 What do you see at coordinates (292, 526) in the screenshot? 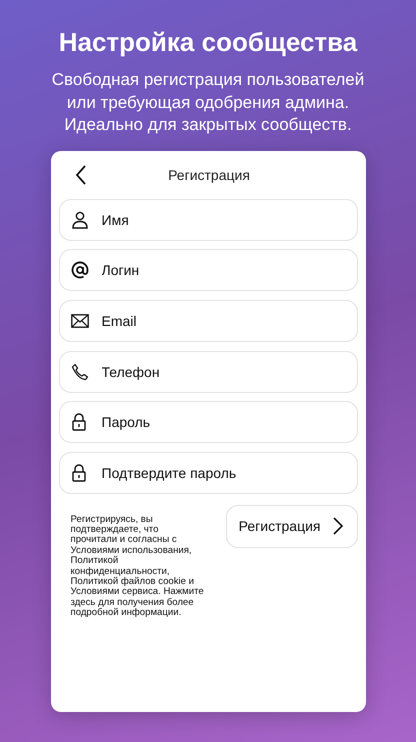
I see `register-button: Регистрация` at bounding box center [292, 526].